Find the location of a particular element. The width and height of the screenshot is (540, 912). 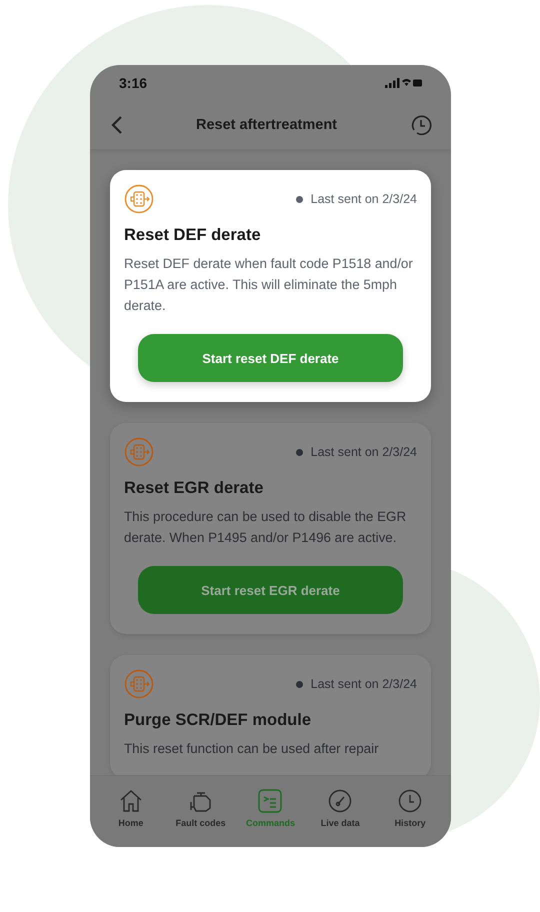

nav-tab: Home is located at coordinates (131, 808).